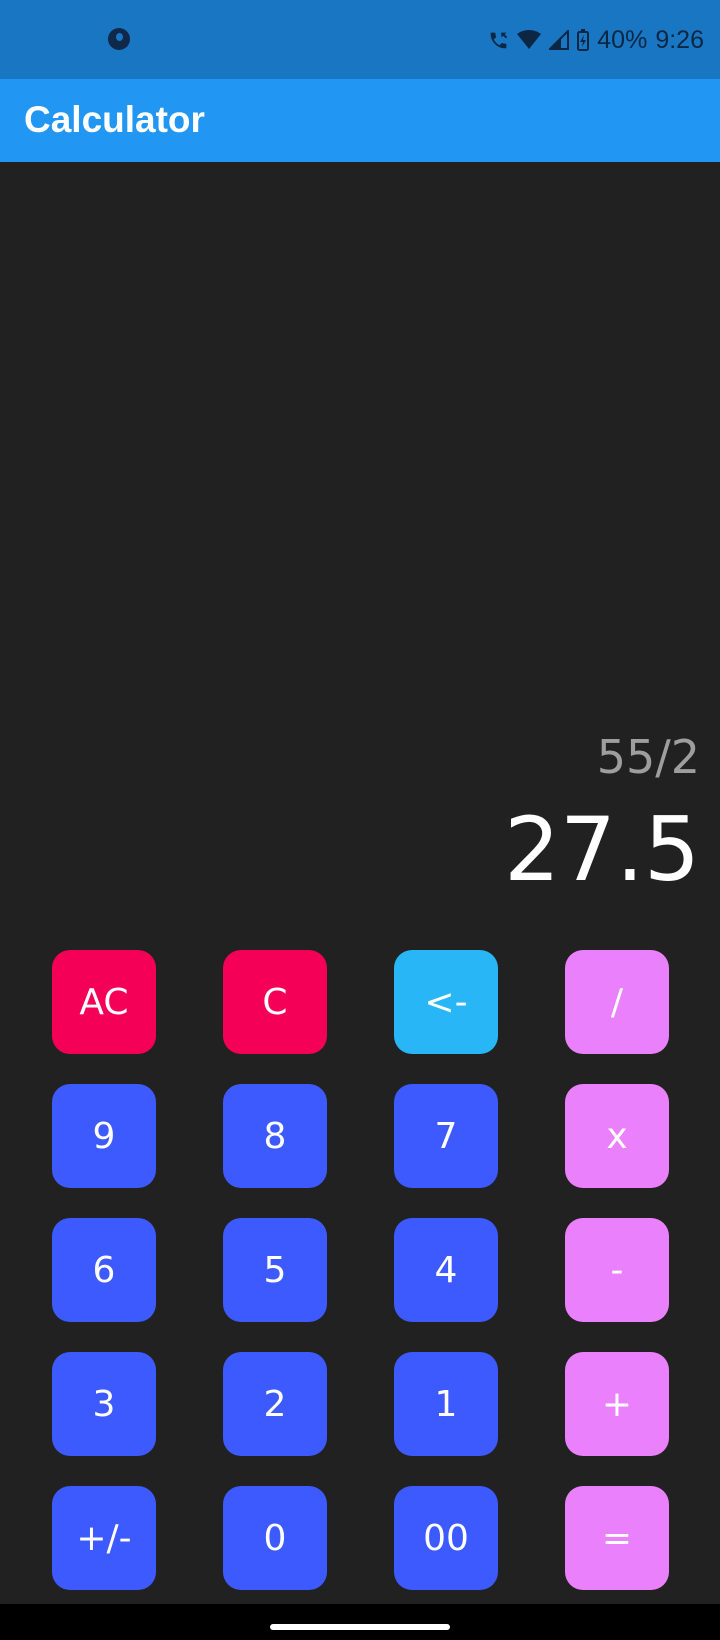  What do you see at coordinates (617, 1538) in the screenshot?
I see `equals-button: =` at bounding box center [617, 1538].